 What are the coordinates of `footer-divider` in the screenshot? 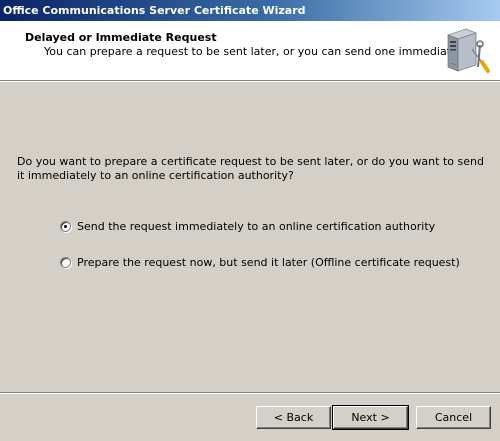 It's located at (250, 393).